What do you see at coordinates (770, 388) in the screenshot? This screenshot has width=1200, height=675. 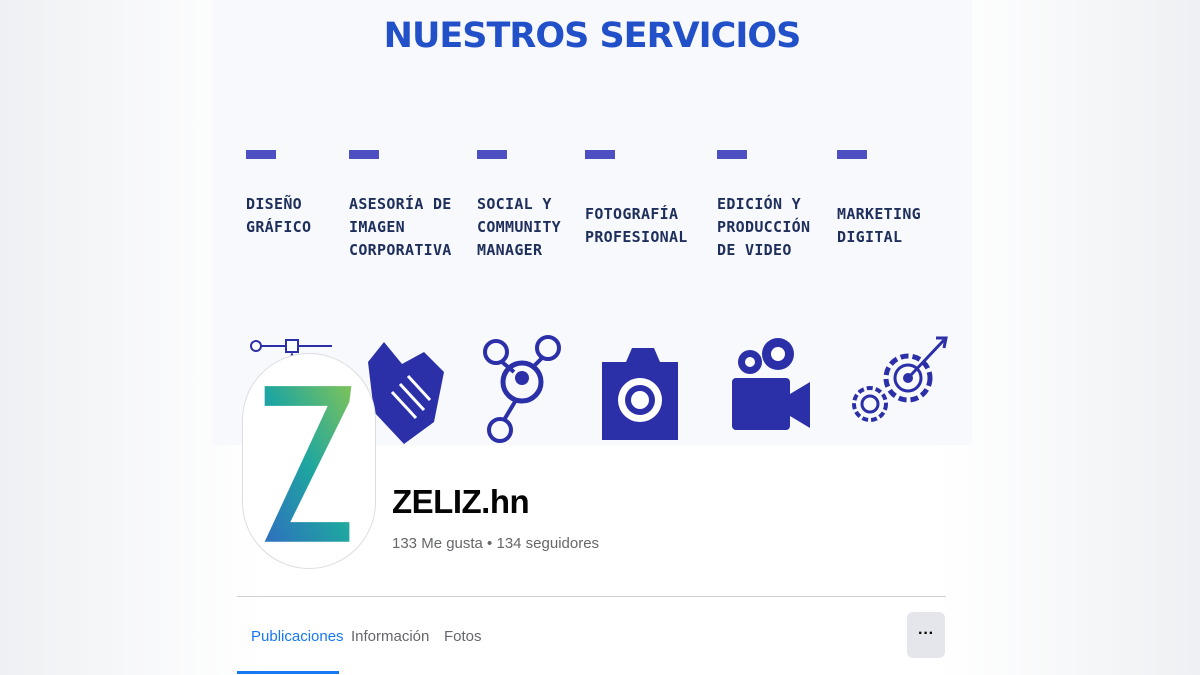 I see `video-camera-icon` at bounding box center [770, 388].